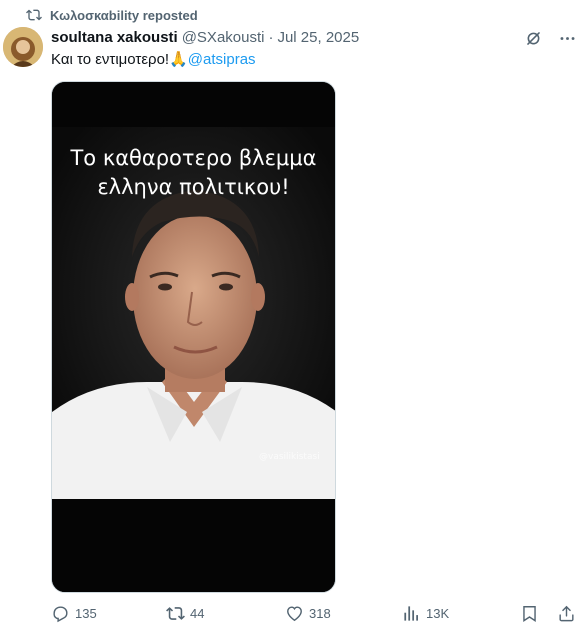  Describe the element at coordinates (60, 614) in the screenshot. I see `reply-icon` at that location.